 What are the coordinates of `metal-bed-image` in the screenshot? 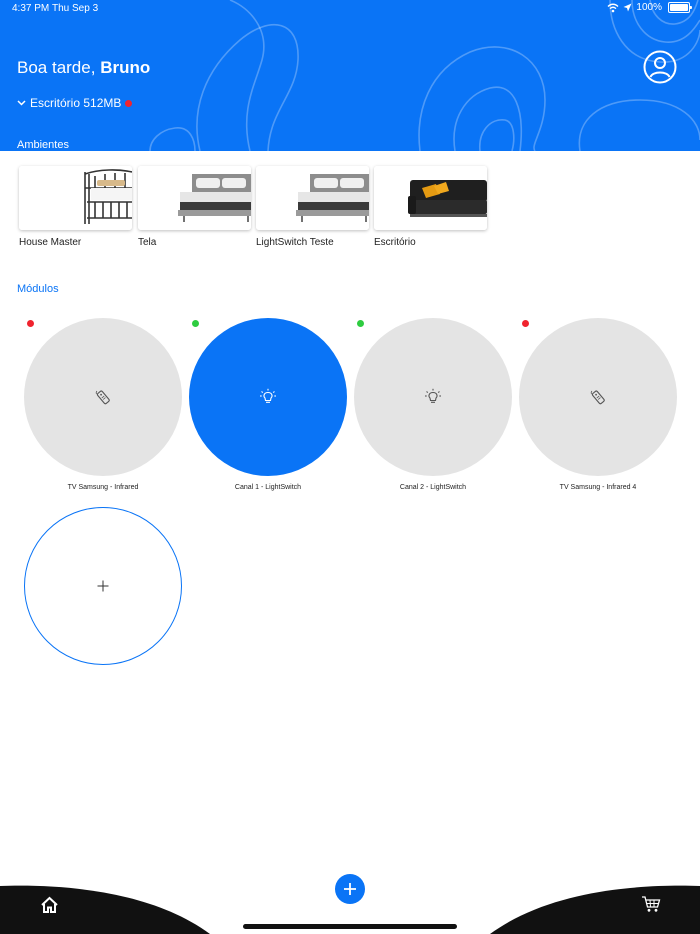 It's located at (75, 198).